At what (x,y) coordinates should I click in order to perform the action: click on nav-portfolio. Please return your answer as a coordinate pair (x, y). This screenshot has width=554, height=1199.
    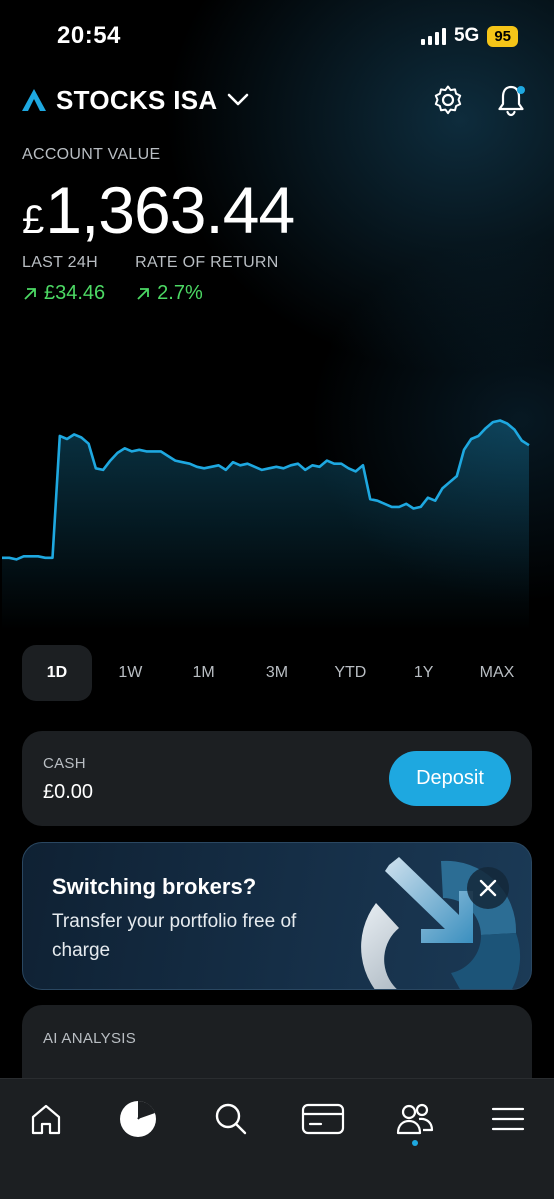
    Looking at the image, I should click on (138, 1119).